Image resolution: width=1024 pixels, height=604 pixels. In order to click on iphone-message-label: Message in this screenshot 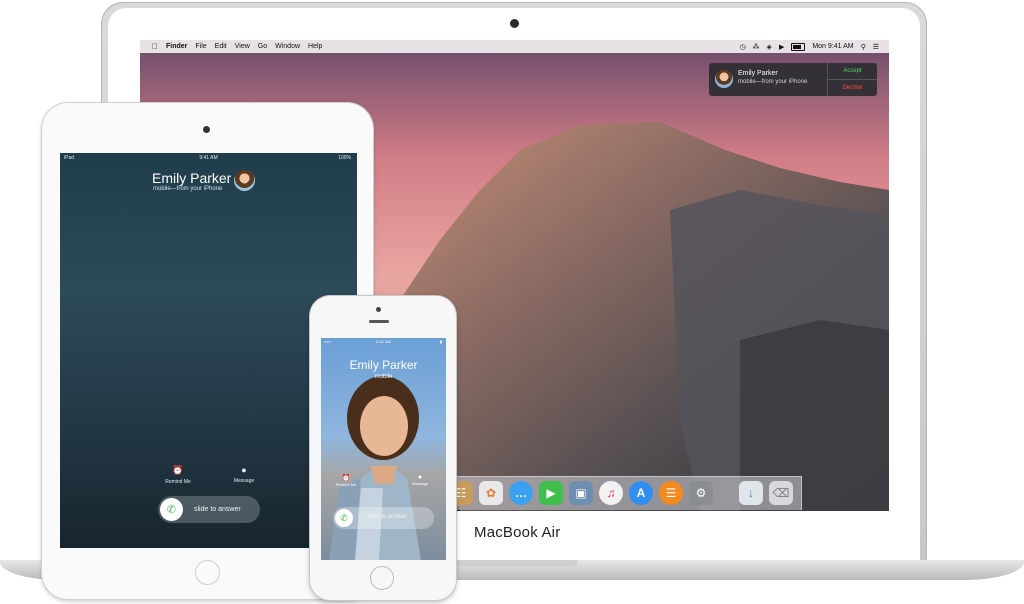, I will do `click(420, 483)`.